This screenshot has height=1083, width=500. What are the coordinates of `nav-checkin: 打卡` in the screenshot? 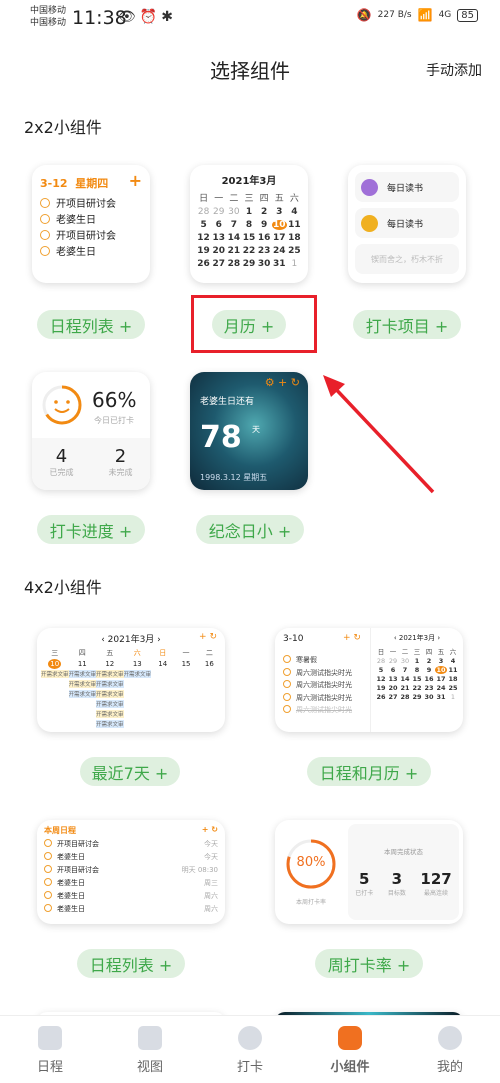 It's located at (250, 1049).